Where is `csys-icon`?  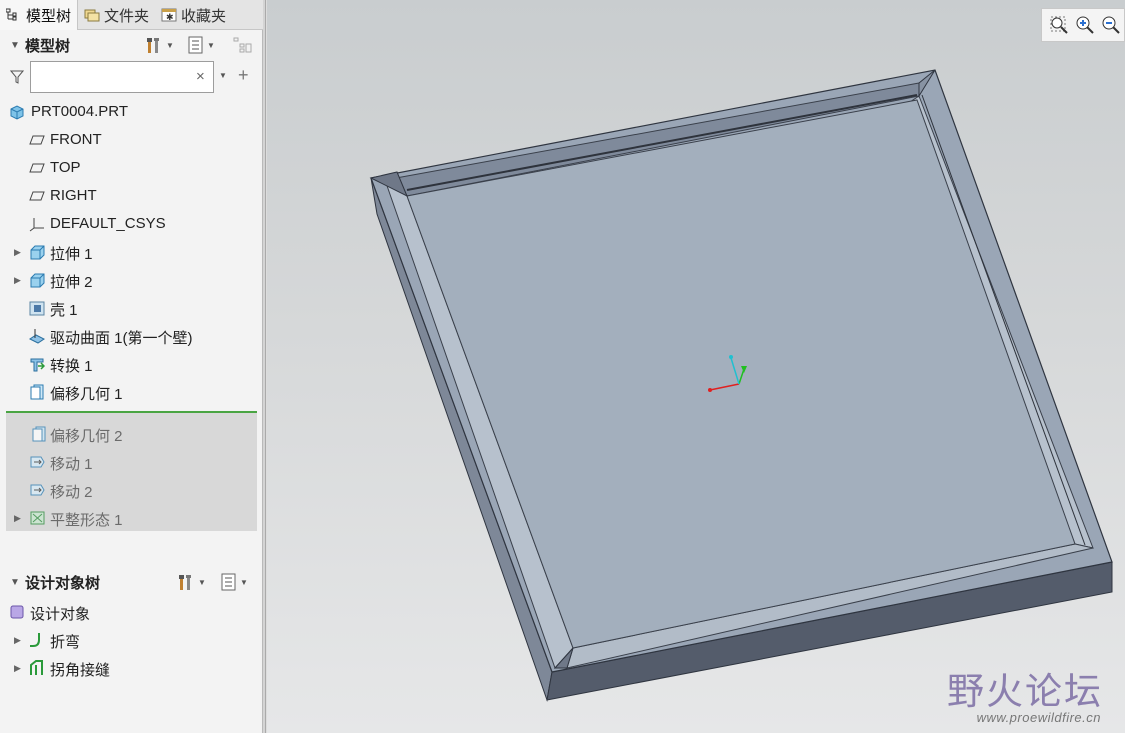
csys-icon is located at coordinates (36, 225).